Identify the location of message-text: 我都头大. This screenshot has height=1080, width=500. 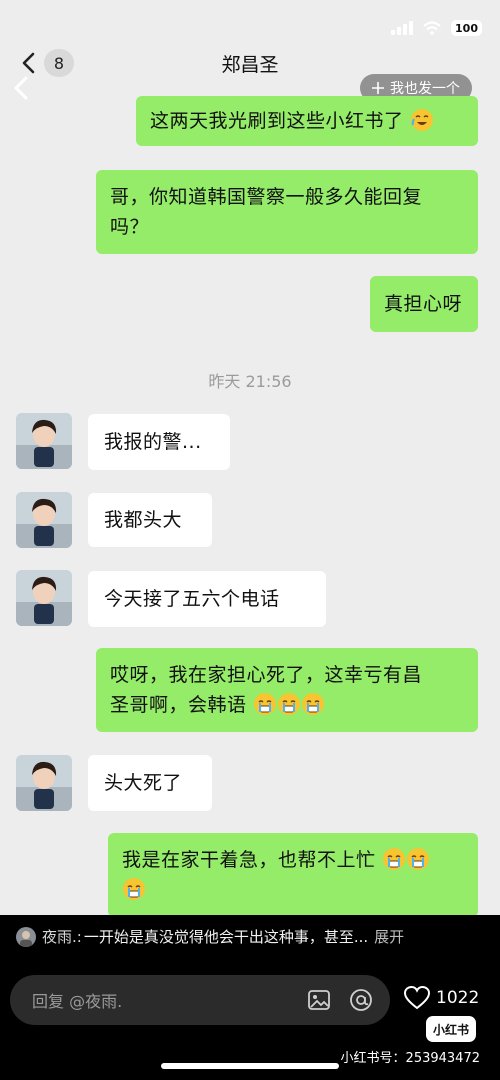
(143, 520).